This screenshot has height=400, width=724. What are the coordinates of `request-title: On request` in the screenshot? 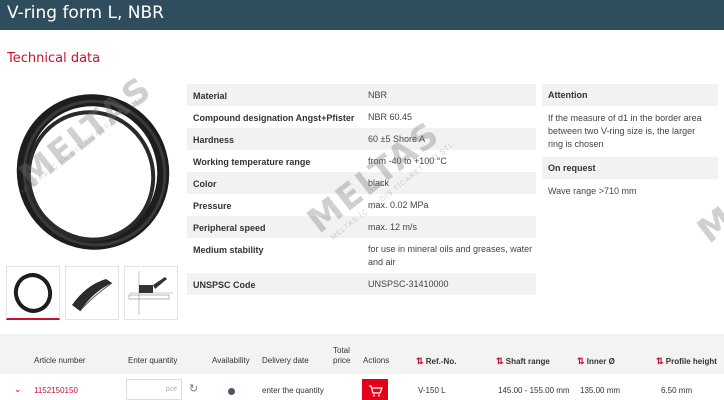 It's located at (630, 168).